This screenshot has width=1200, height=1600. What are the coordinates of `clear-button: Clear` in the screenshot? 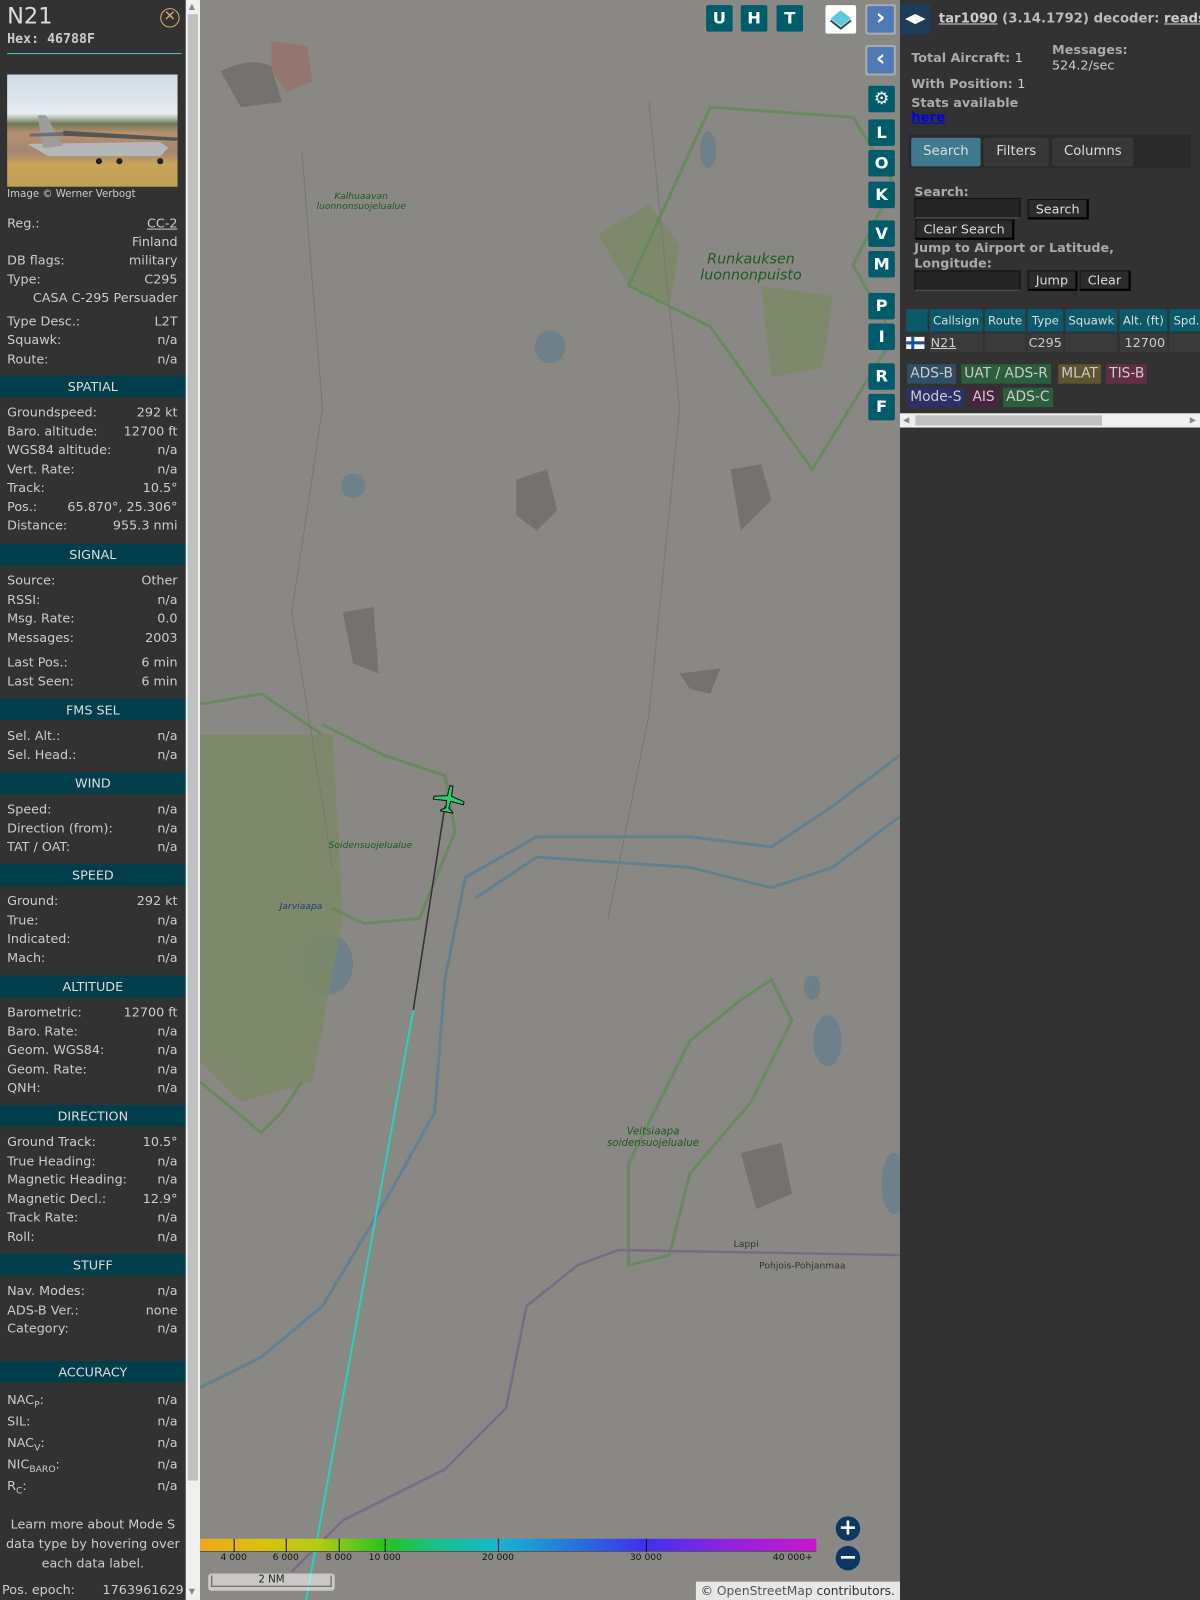 It's located at (1105, 280).